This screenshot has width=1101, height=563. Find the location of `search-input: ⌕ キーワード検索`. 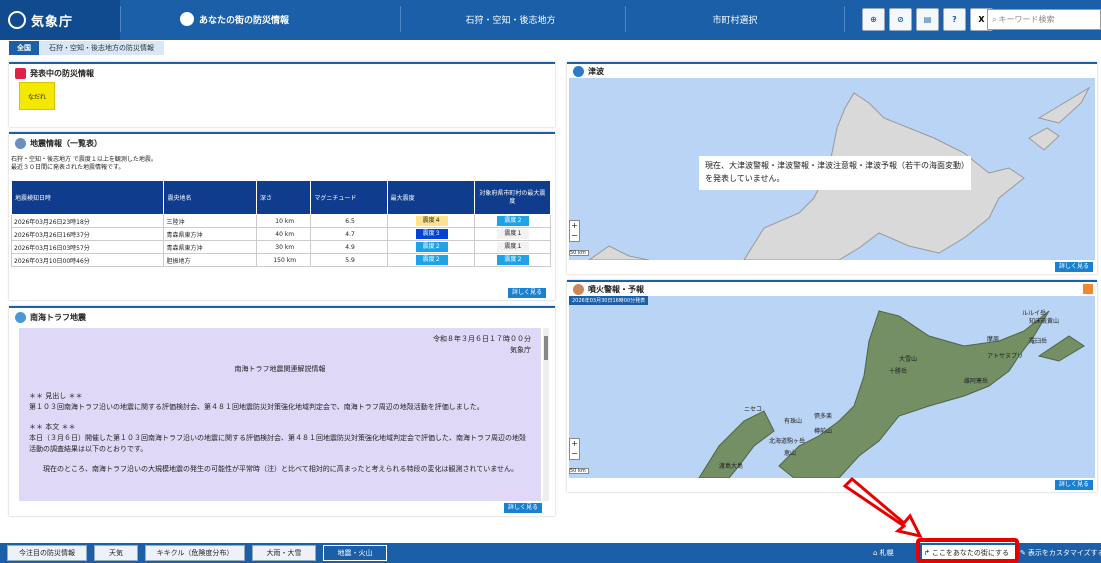

search-input: ⌕ キーワード検索 is located at coordinates (1044, 19).